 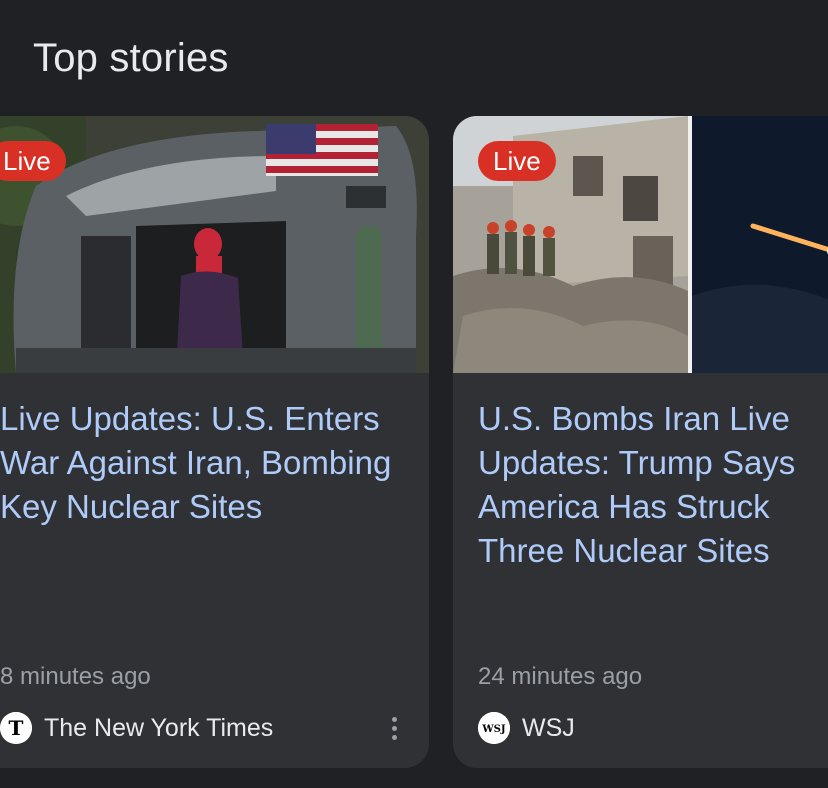 I want to click on story-source: T The New York Times, so click(x=136, y=728).